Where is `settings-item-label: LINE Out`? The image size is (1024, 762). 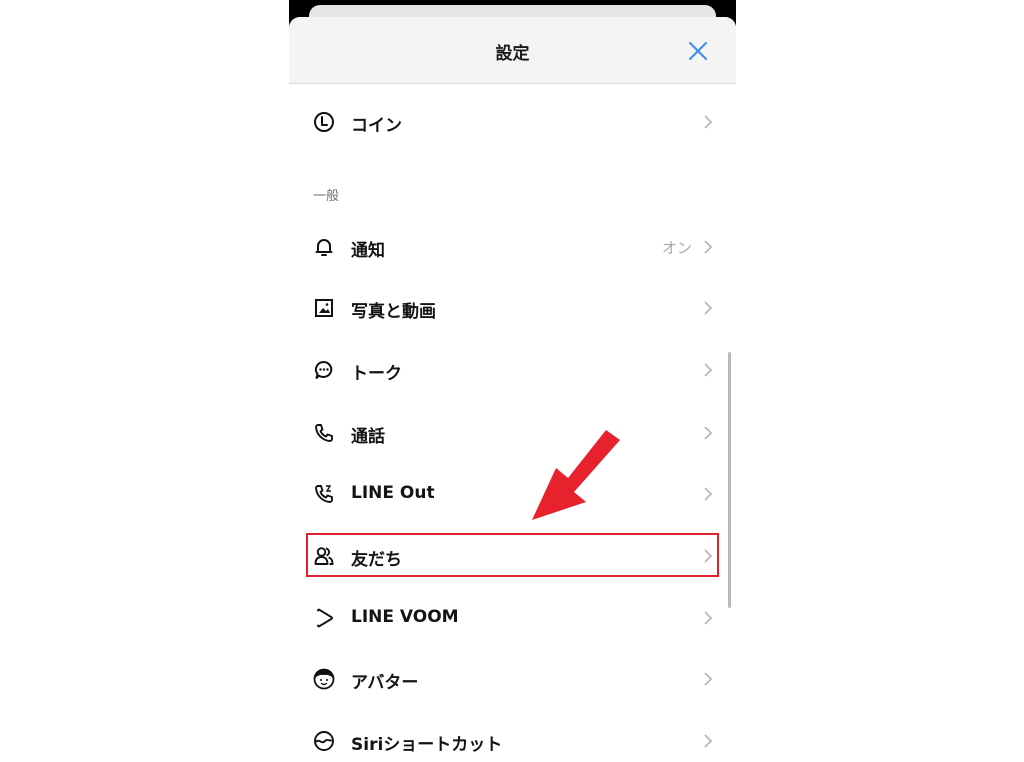 settings-item-label: LINE Out is located at coordinates (393, 493).